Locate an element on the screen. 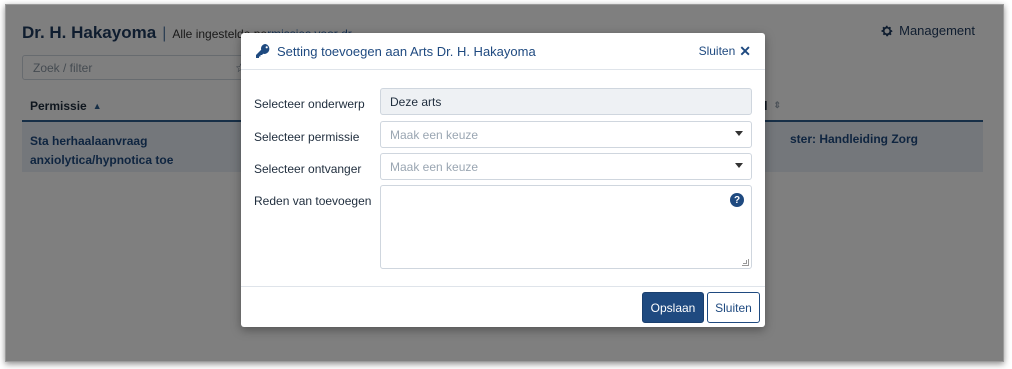 This screenshot has width=1012, height=369. reason-row: Reden van toevoegen ? is located at coordinates (503, 227).